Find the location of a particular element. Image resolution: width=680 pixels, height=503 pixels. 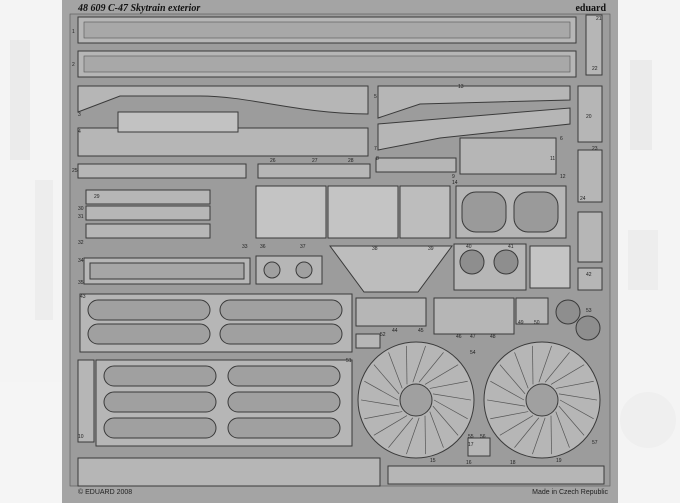

part-number-43: 43 is located at coordinates (83, 297).